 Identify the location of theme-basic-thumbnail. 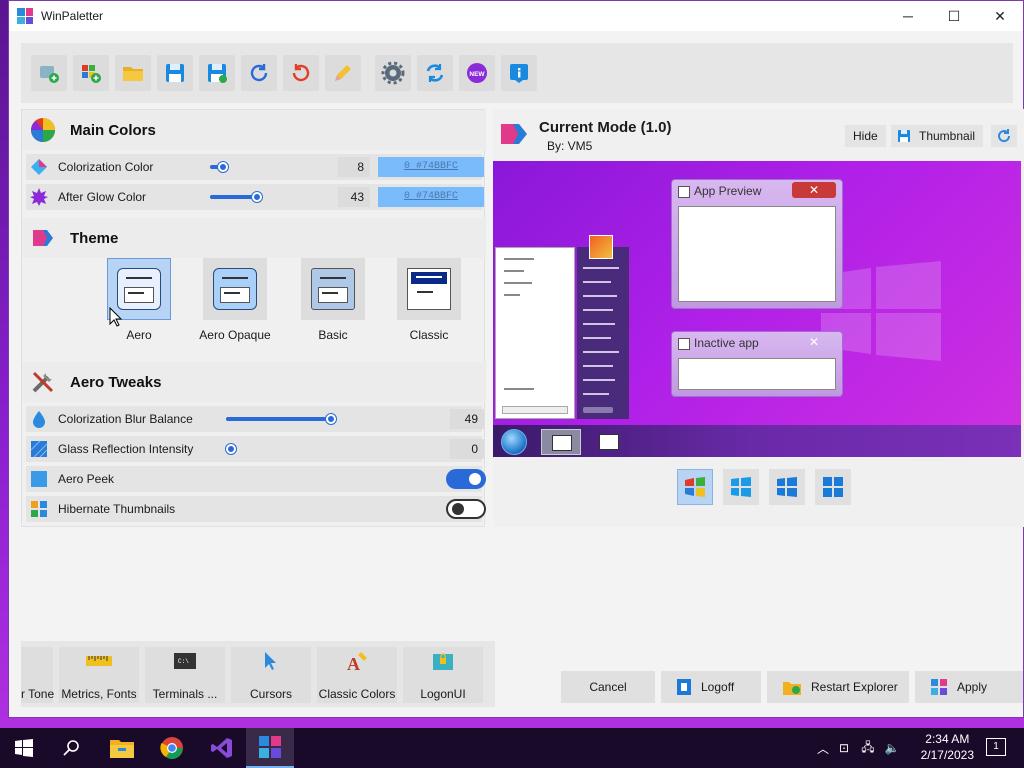
(333, 289).